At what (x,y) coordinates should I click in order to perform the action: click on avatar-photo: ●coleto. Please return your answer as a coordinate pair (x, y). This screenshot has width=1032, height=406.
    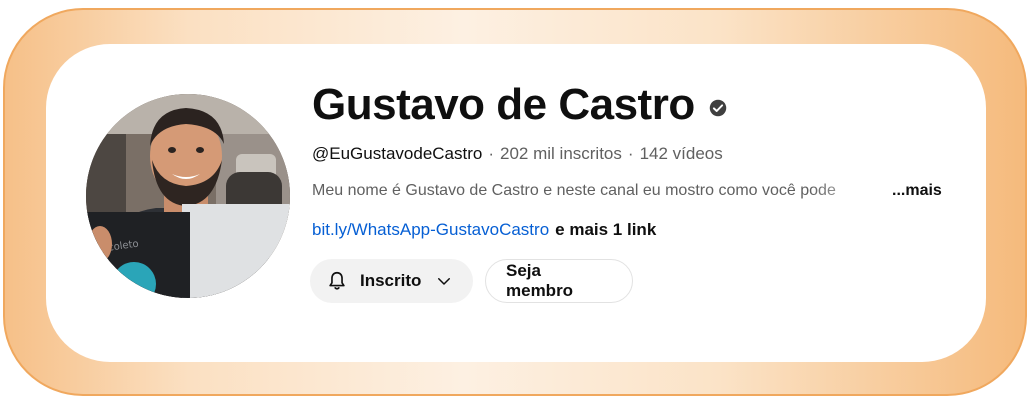
    Looking at the image, I should click on (188, 196).